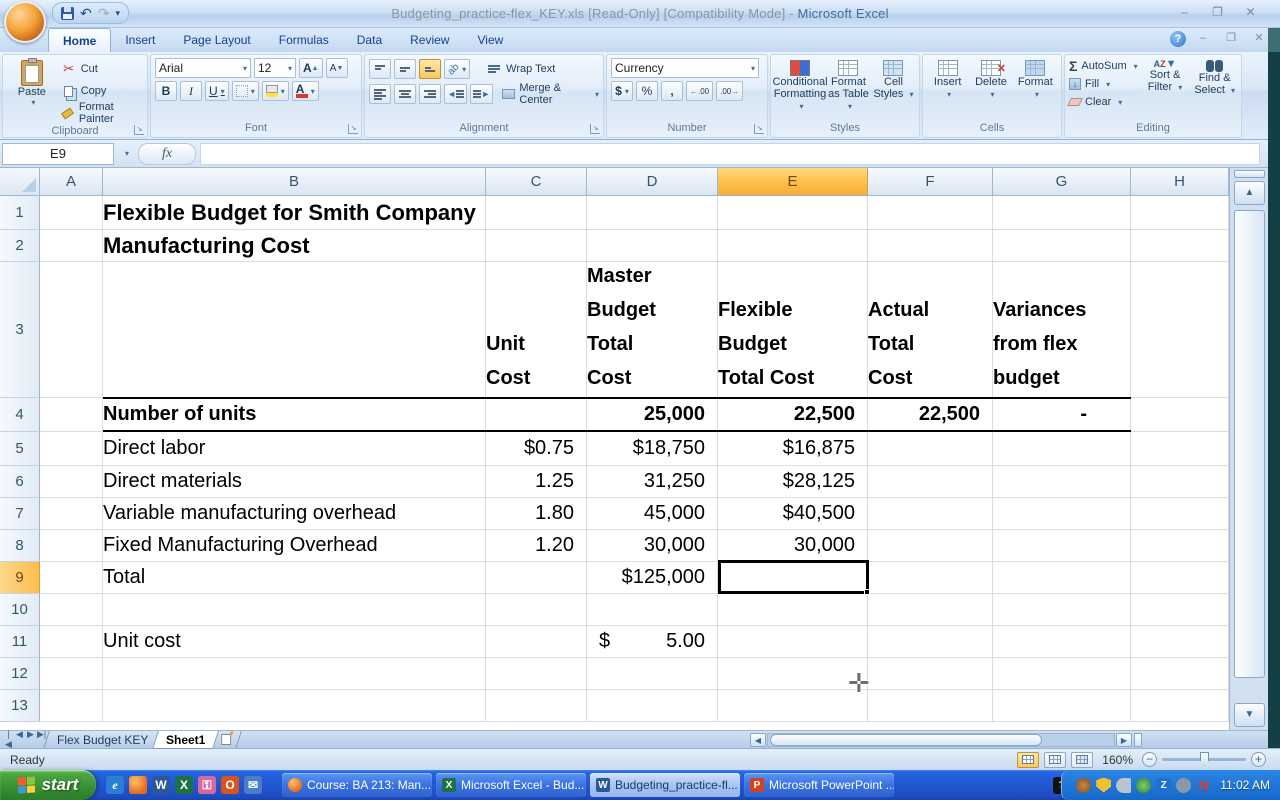 This screenshot has height=800, width=1280. I want to click on decrease-indent-button: ◄, so click(456, 94).